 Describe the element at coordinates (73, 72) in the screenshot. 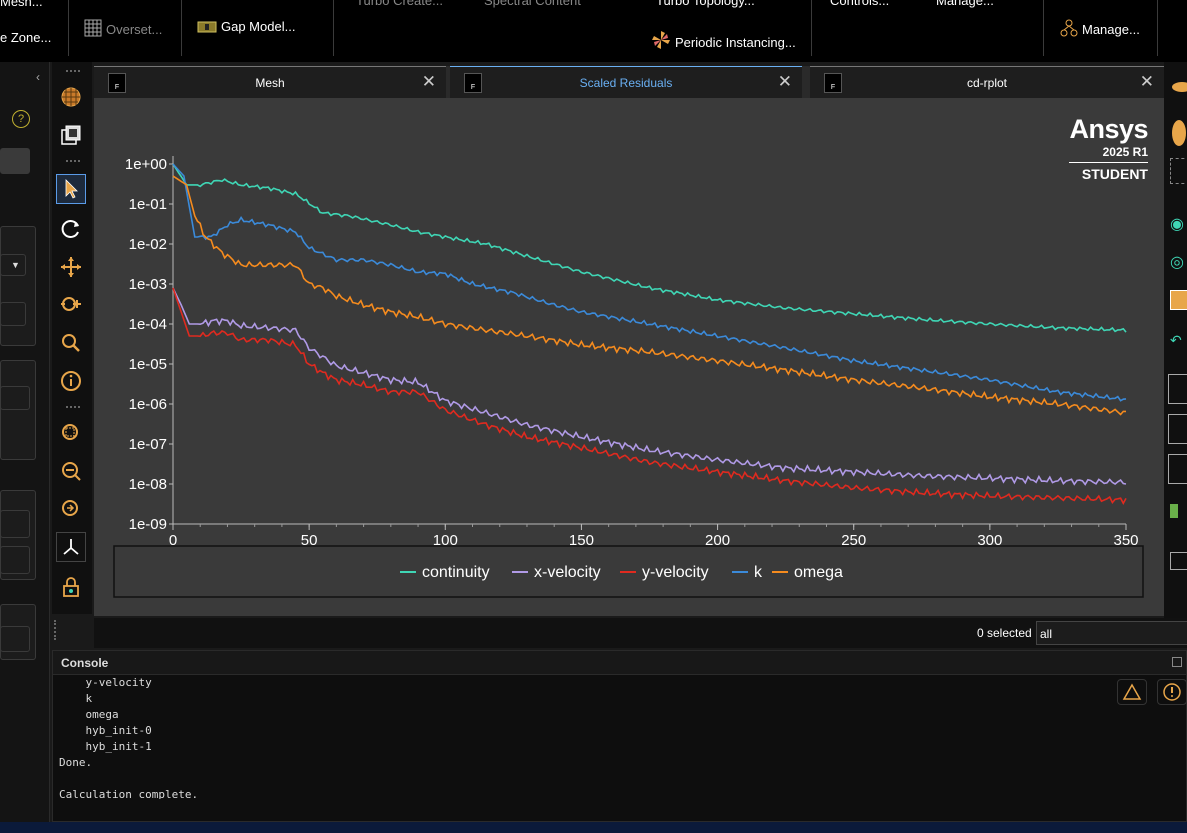

I see `toolbar-grip` at that location.